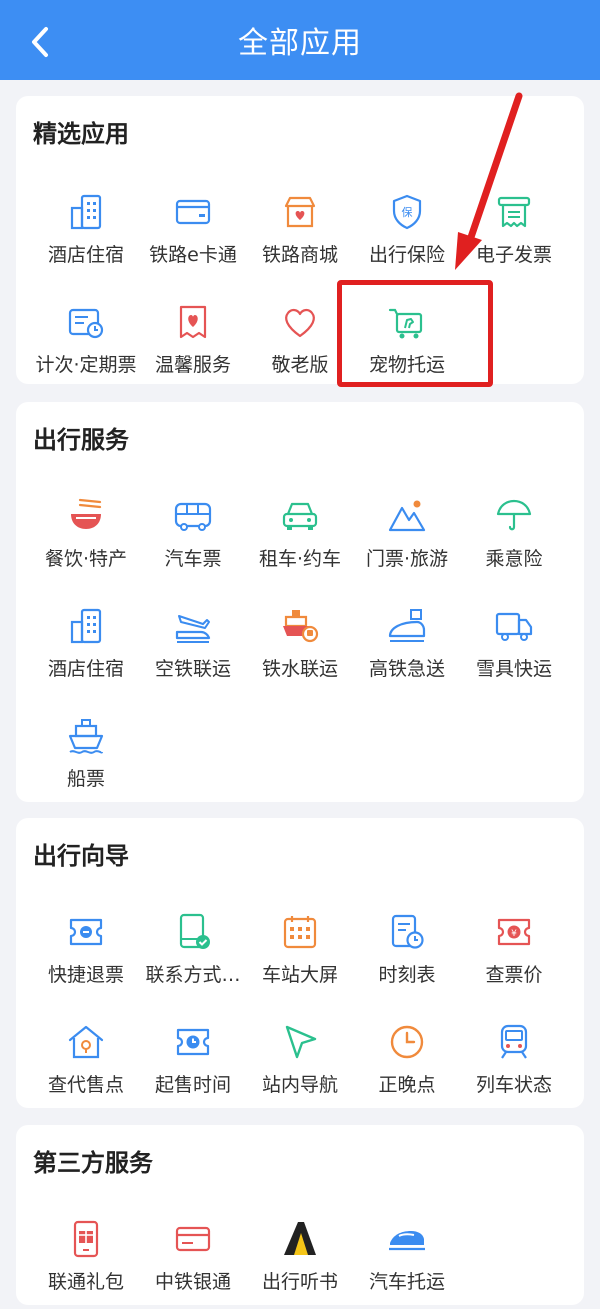 The width and height of the screenshot is (600, 1309). I want to click on app-sale-start-time: 起售时间, so click(193, 1067).